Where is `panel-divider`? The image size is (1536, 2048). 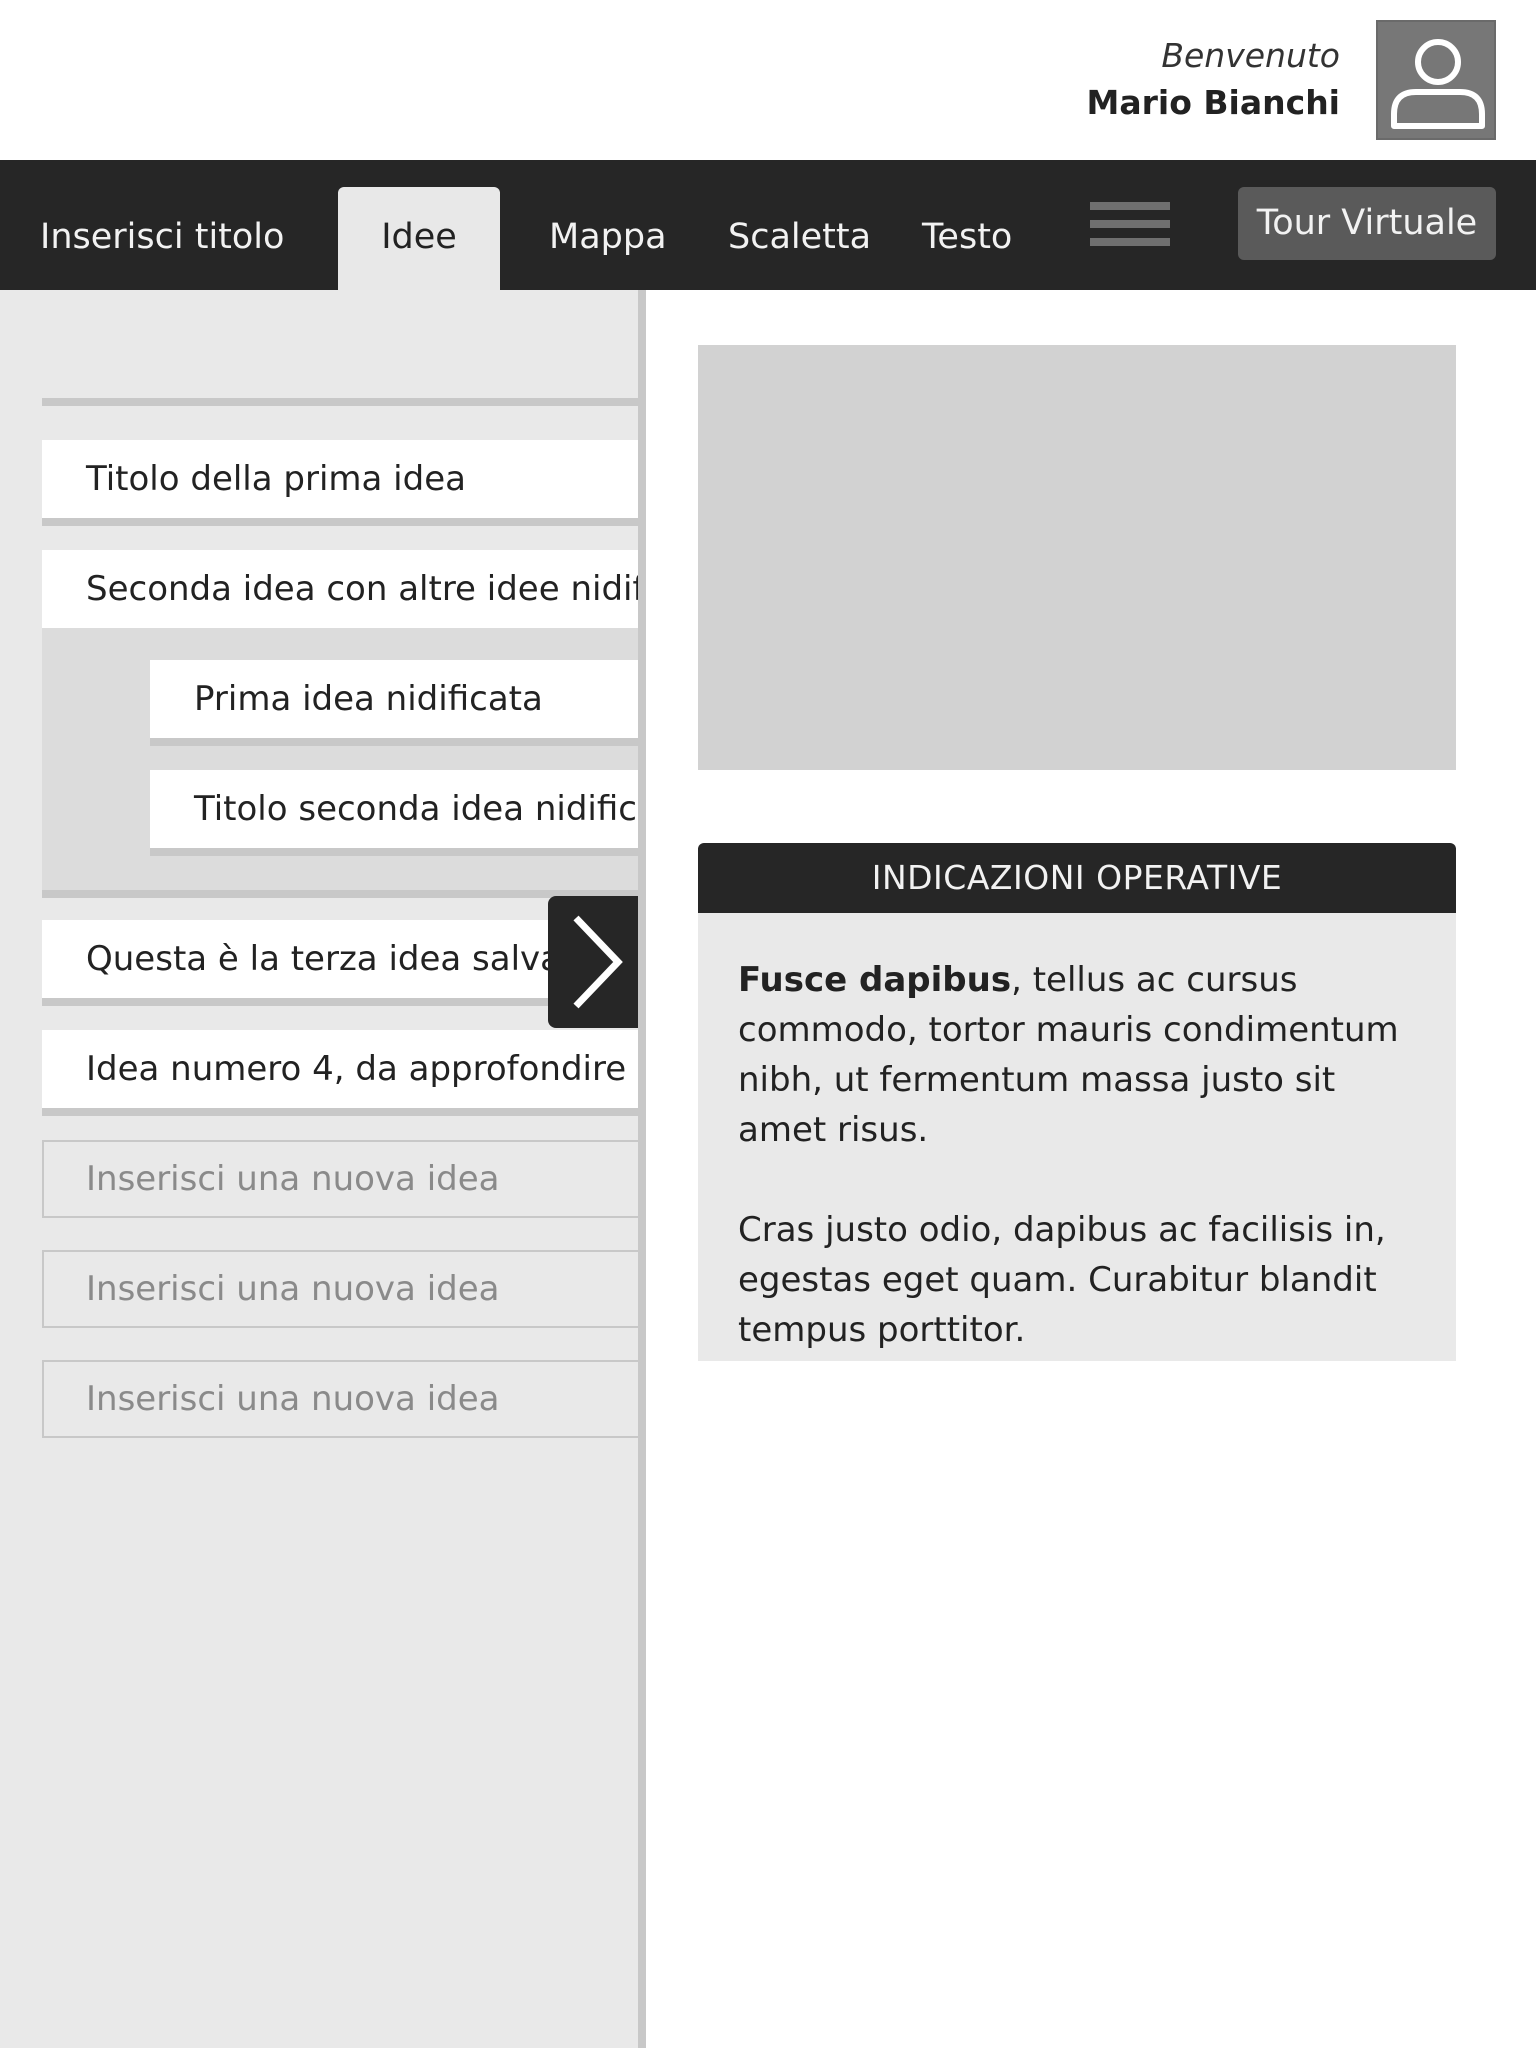
panel-divider is located at coordinates (642, 1169).